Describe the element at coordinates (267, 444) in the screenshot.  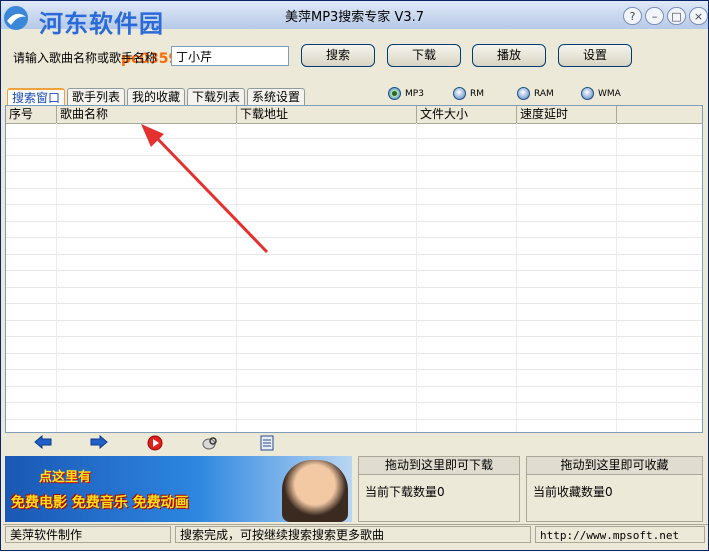
I see `document-icon` at that location.